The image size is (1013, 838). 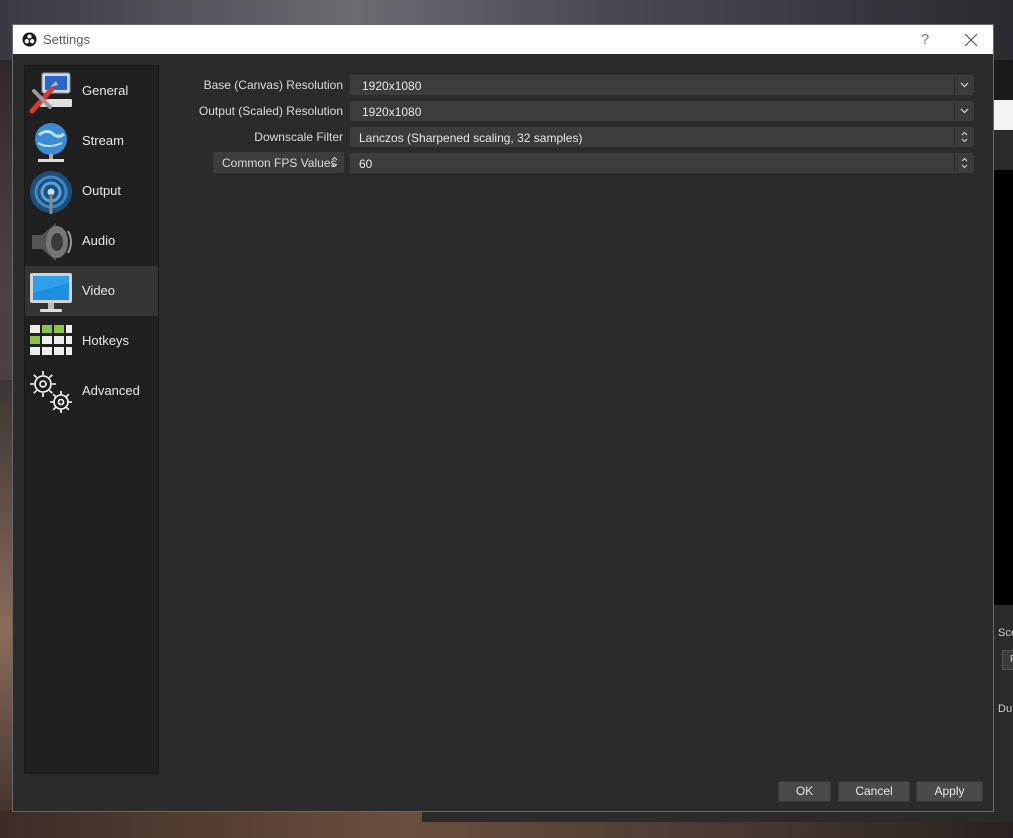 I want to click on sidebar-item-advanced: Advanced, so click(x=91, y=391).